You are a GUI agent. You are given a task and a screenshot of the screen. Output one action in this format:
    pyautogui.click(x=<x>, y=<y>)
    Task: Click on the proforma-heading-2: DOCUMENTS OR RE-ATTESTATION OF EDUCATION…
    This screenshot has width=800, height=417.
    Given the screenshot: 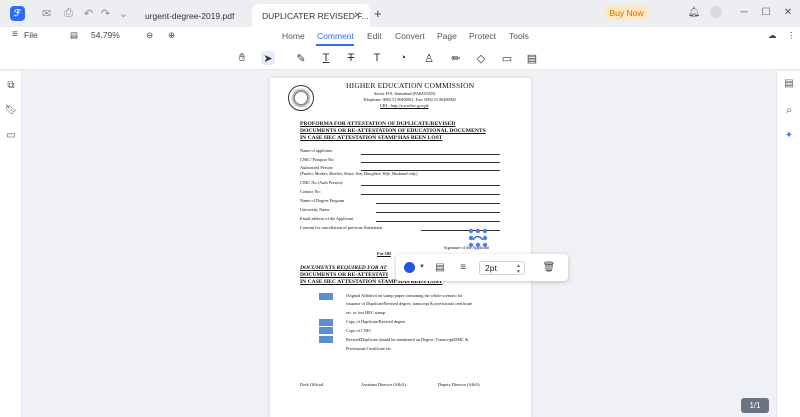 What is the action you would take?
    pyautogui.click(x=393, y=131)
    